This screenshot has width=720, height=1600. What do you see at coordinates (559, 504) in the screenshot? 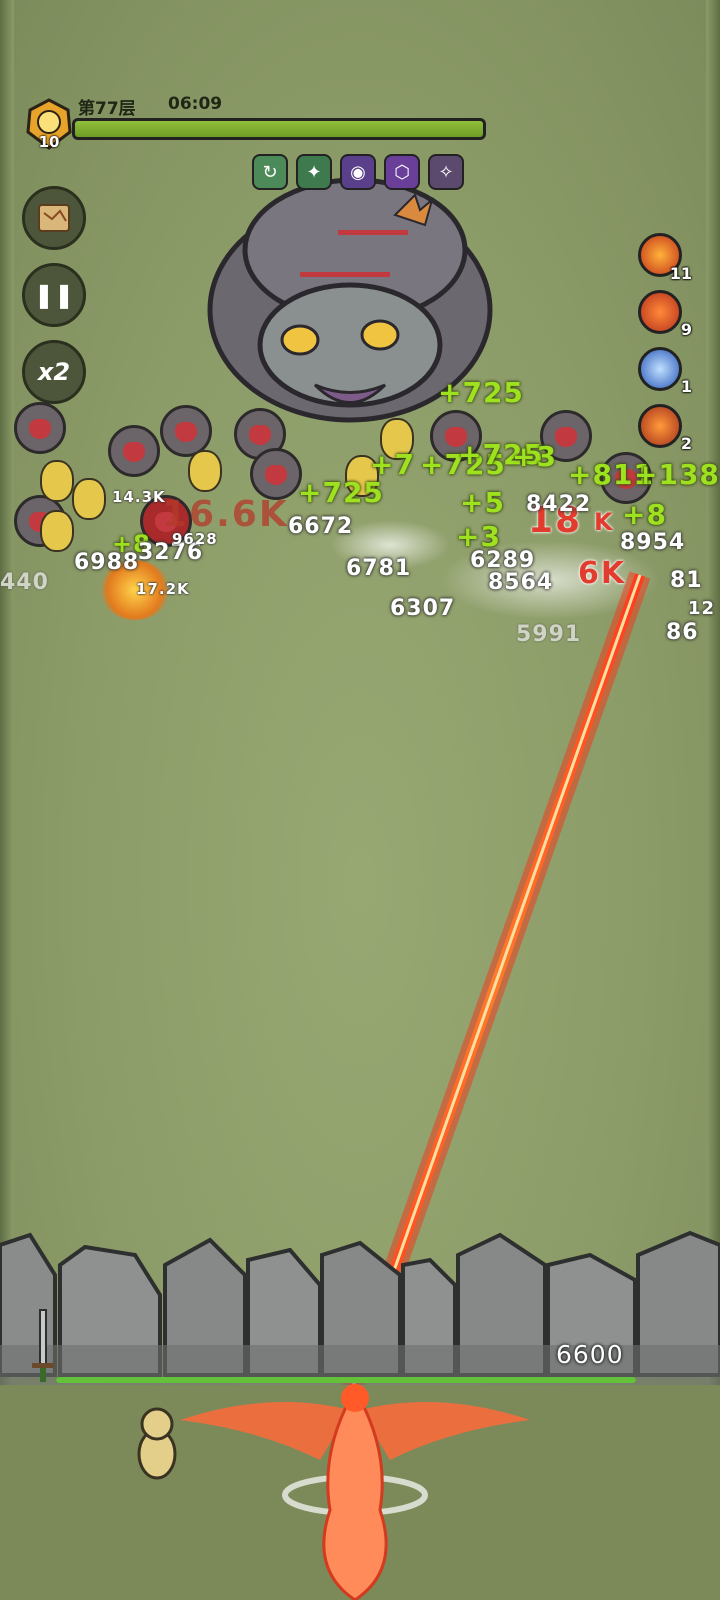
I see `damage-number: 8422` at bounding box center [559, 504].